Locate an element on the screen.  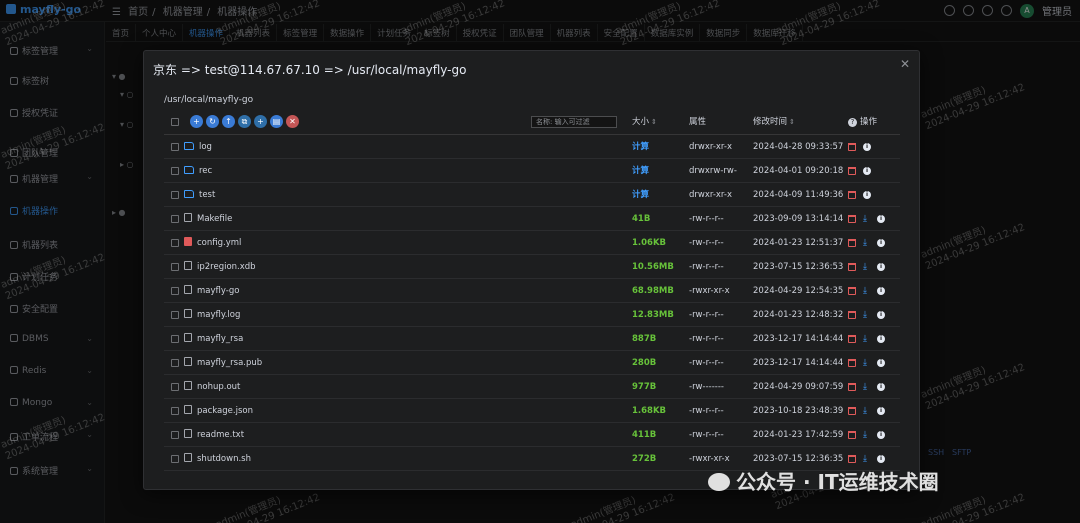
upload-icon: + is located at coordinates (196, 121).